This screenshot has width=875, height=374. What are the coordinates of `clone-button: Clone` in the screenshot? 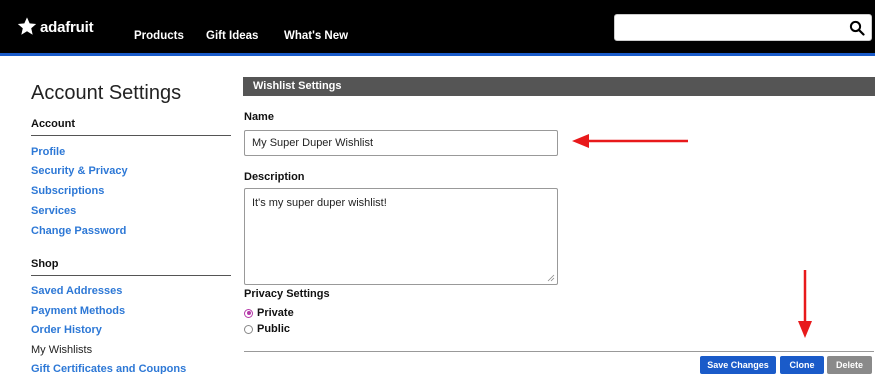 It's located at (802, 365).